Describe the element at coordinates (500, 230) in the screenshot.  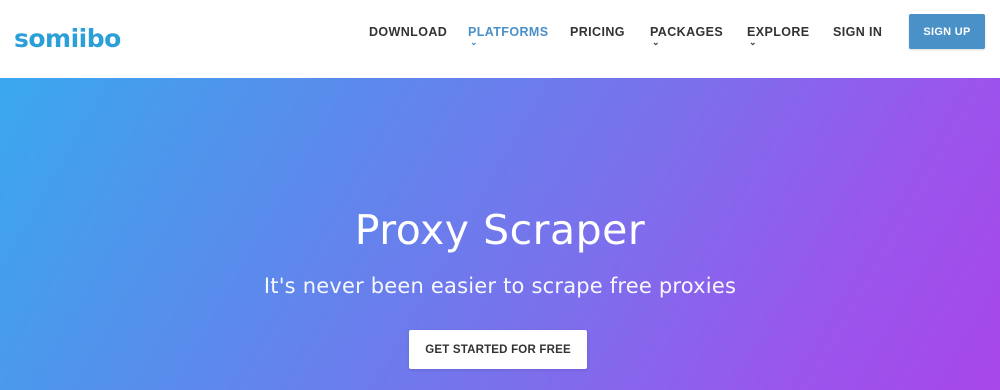
I see `hero-title: Proxy Scraper` at that location.